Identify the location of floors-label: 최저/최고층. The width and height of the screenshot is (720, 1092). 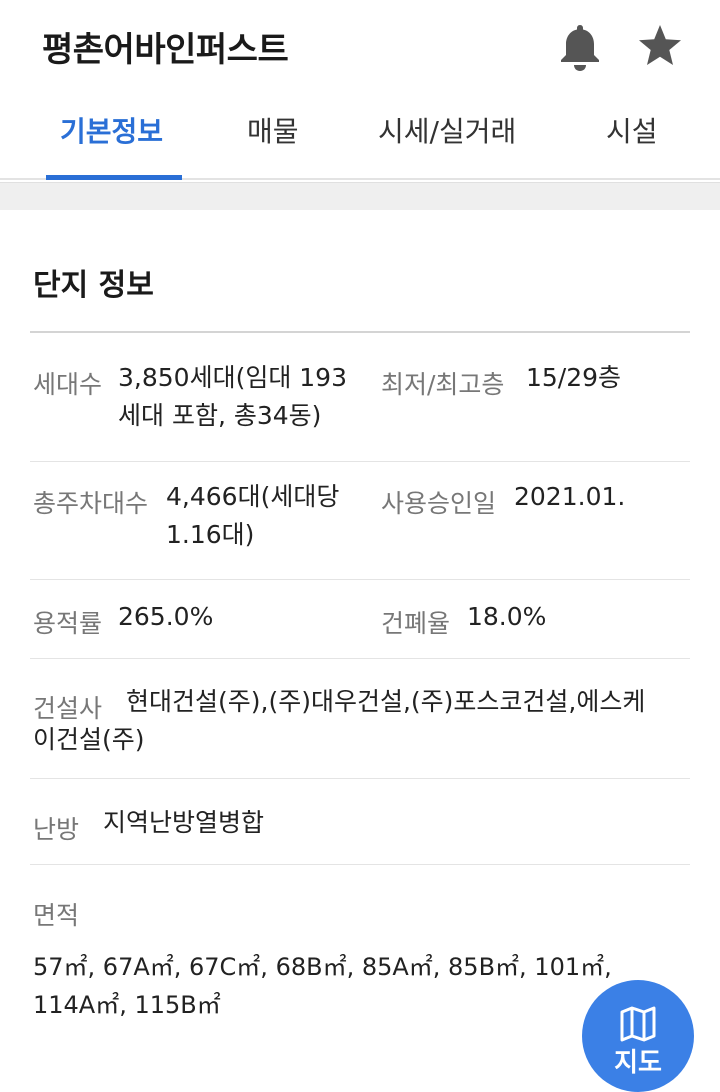
(443, 384).